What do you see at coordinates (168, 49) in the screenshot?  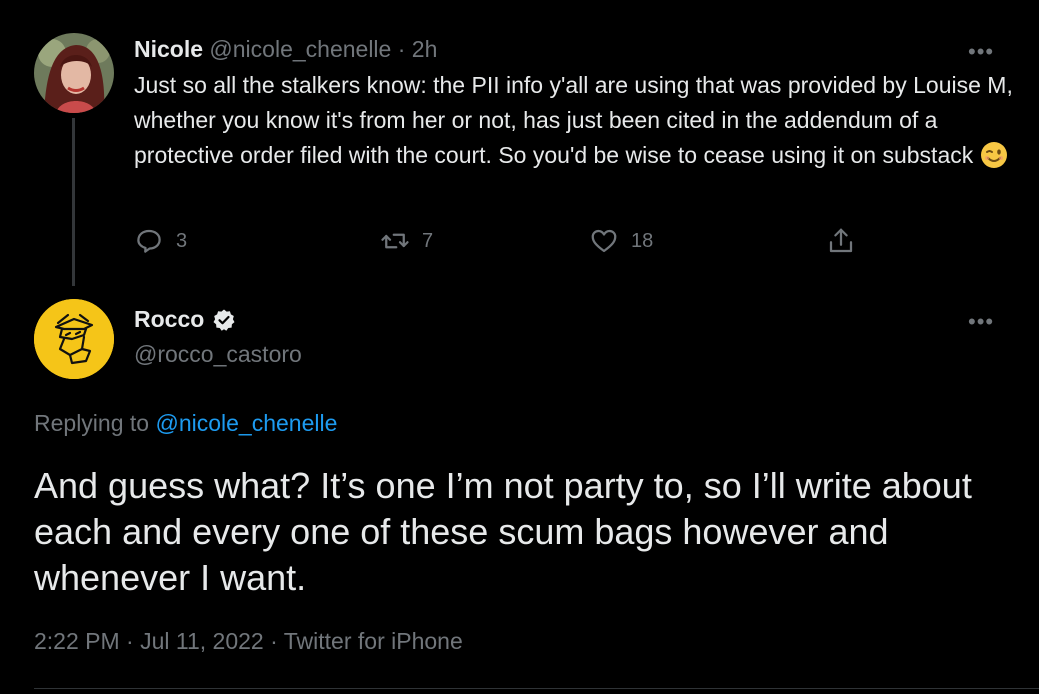 I see `author-name: Nicole` at bounding box center [168, 49].